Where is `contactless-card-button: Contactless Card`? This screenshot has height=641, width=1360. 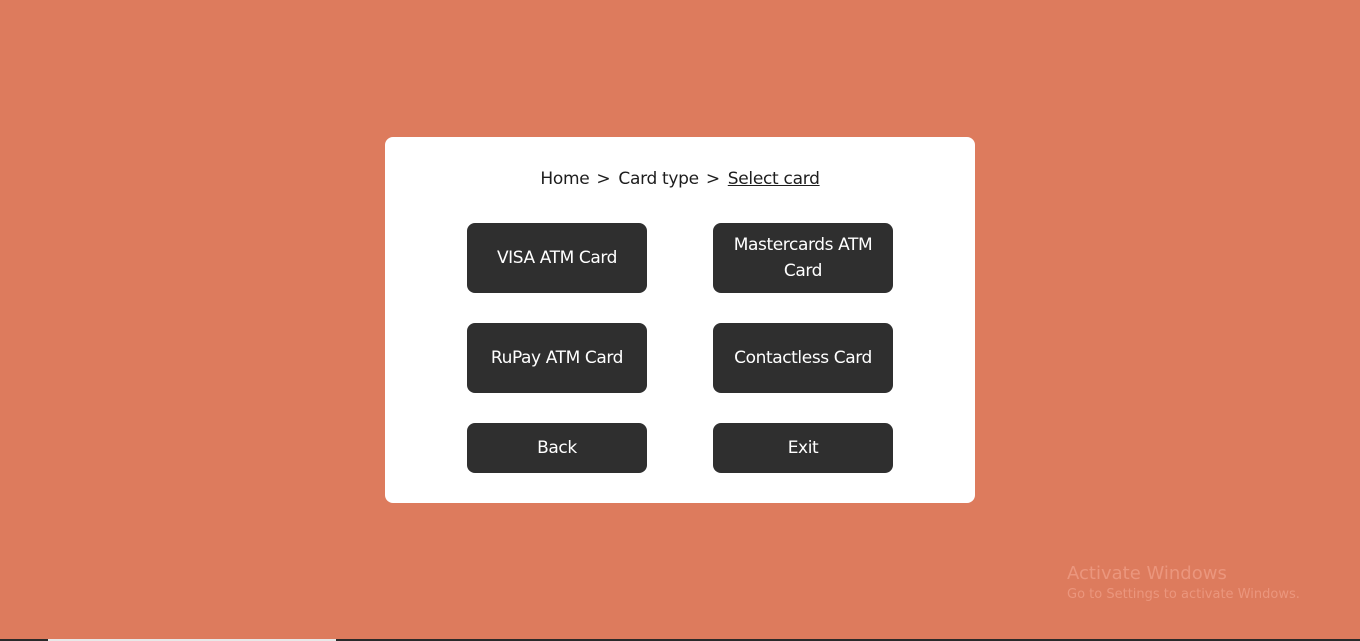 contactless-card-button: Contactless Card is located at coordinates (803, 358).